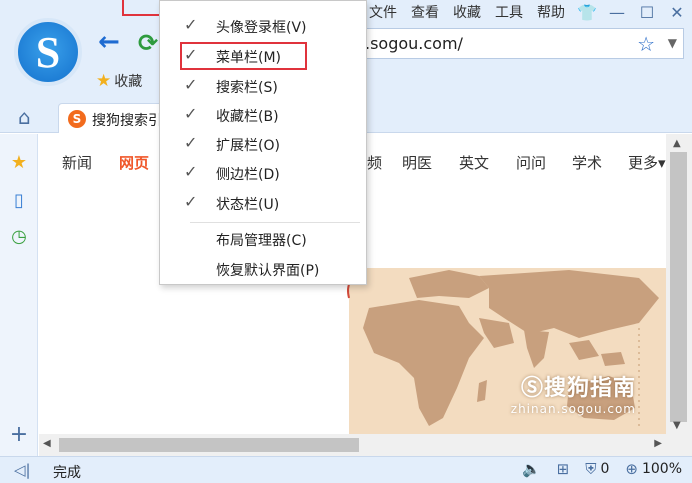 Image resolution: width=692 pixels, height=483 pixels. What do you see at coordinates (587, 162) in the screenshot?
I see `nav-academic: 学术` at bounding box center [587, 162].